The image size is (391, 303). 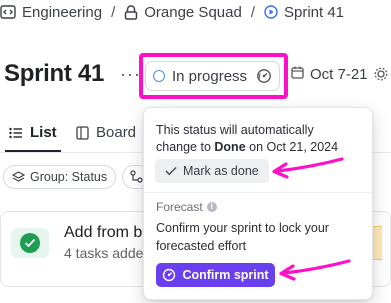 What do you see at coordinates (242, 228) in the screenshot?
I see `forecast-line1: Confirm your sprint to lock your` at bounding box center [242, 228].